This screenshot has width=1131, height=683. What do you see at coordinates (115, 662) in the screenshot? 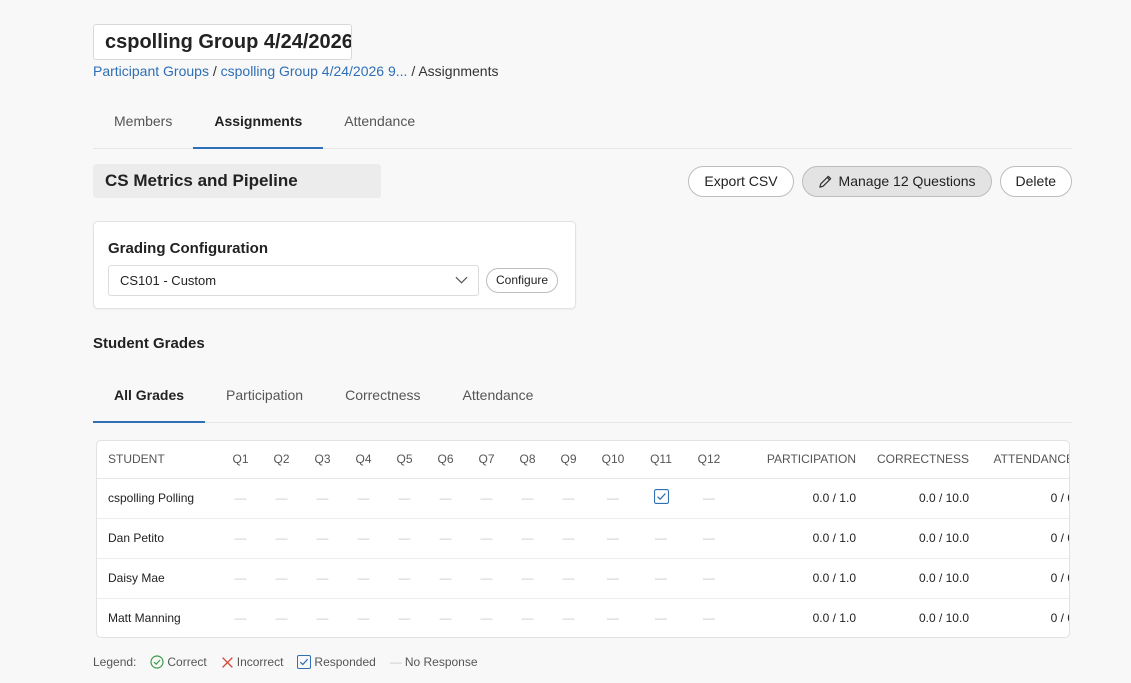
I see `legend-label: Legend:` at bounding box center [115, 662].